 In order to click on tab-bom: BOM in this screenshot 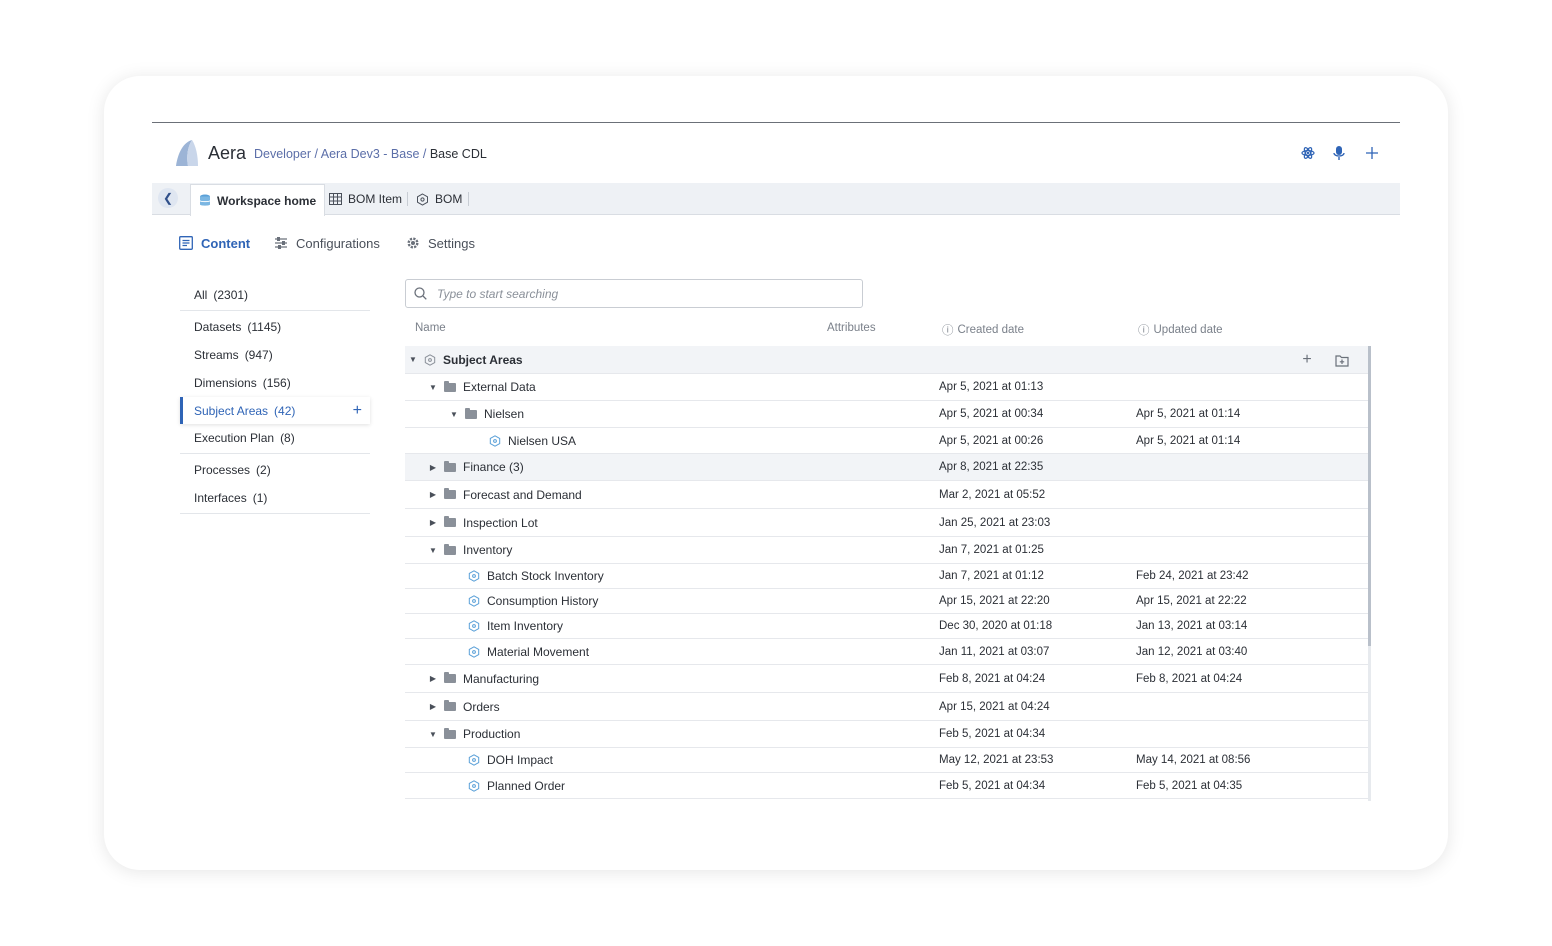, I will do `click(439, 199)`.